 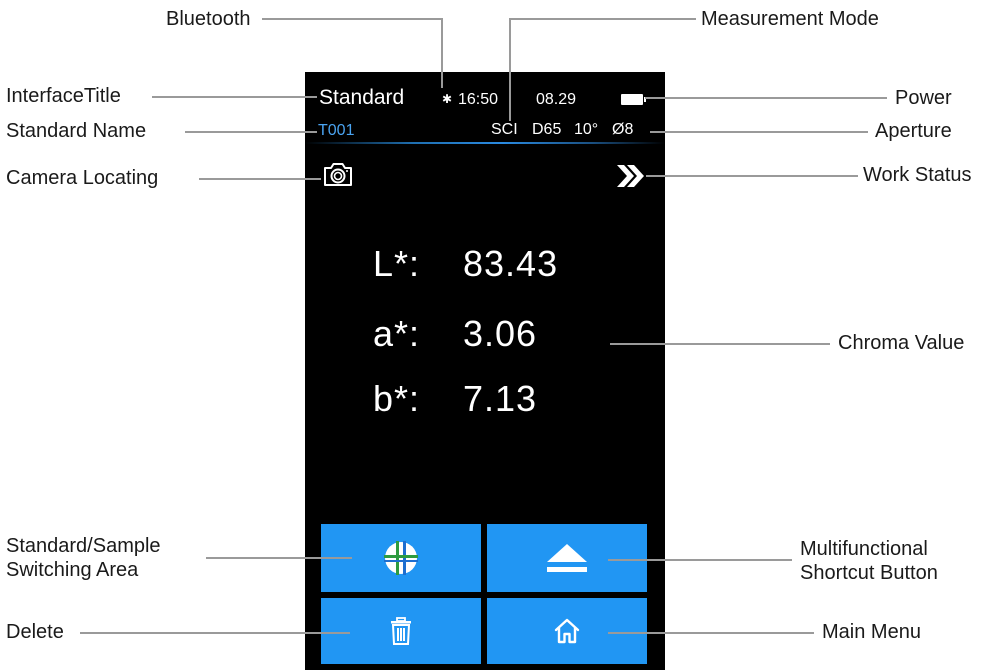 I want to click on leader-delete, so click(x=215, y=633).